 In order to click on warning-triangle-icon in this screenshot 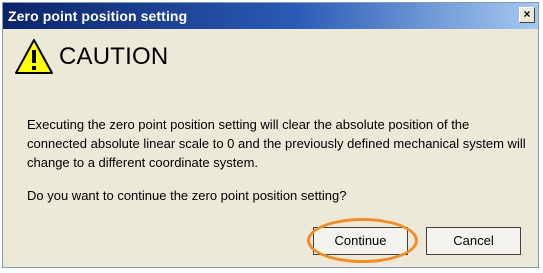, I will do `click(34, 56)`.